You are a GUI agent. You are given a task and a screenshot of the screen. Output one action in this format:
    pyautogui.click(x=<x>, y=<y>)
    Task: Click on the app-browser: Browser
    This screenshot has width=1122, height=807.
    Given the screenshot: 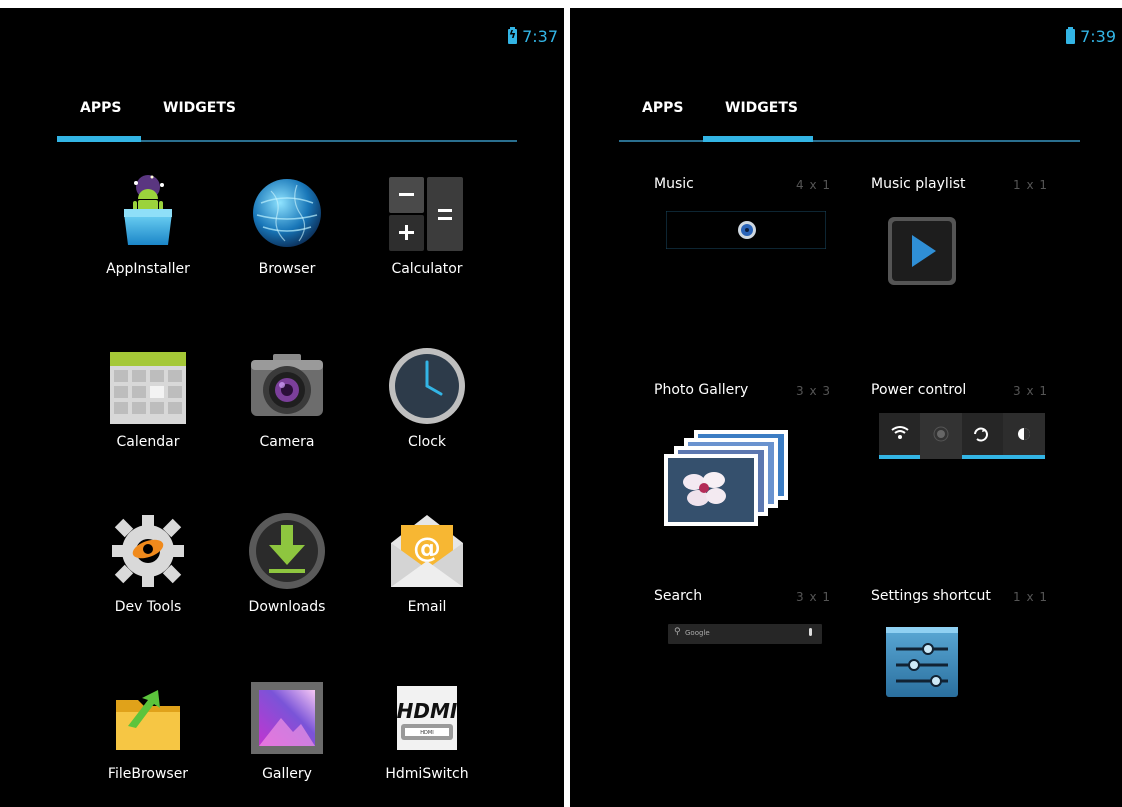 What is the action you would take?
    pyautogui.click(x=287, y=225)
    